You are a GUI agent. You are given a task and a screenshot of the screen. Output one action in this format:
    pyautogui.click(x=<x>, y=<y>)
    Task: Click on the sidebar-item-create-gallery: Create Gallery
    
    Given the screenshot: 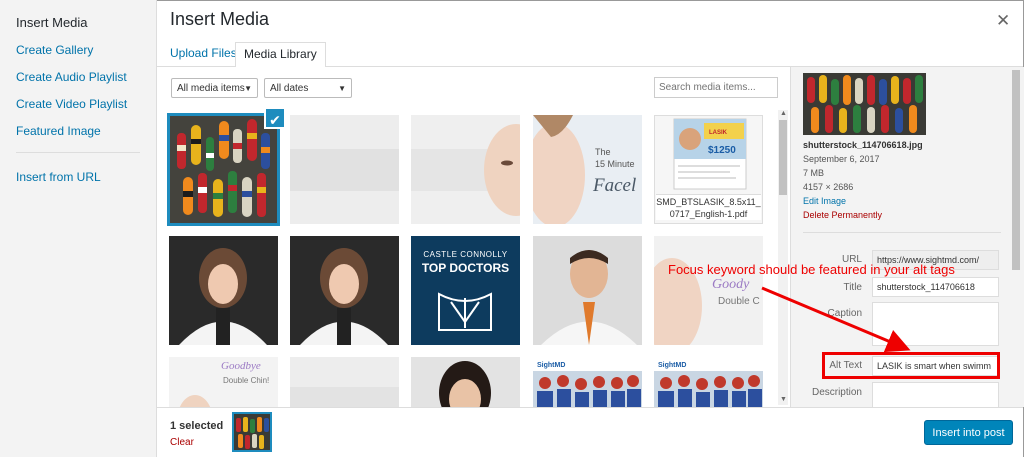 What is the action you would take?
    pyautogui.click(x=54, y=50)
    